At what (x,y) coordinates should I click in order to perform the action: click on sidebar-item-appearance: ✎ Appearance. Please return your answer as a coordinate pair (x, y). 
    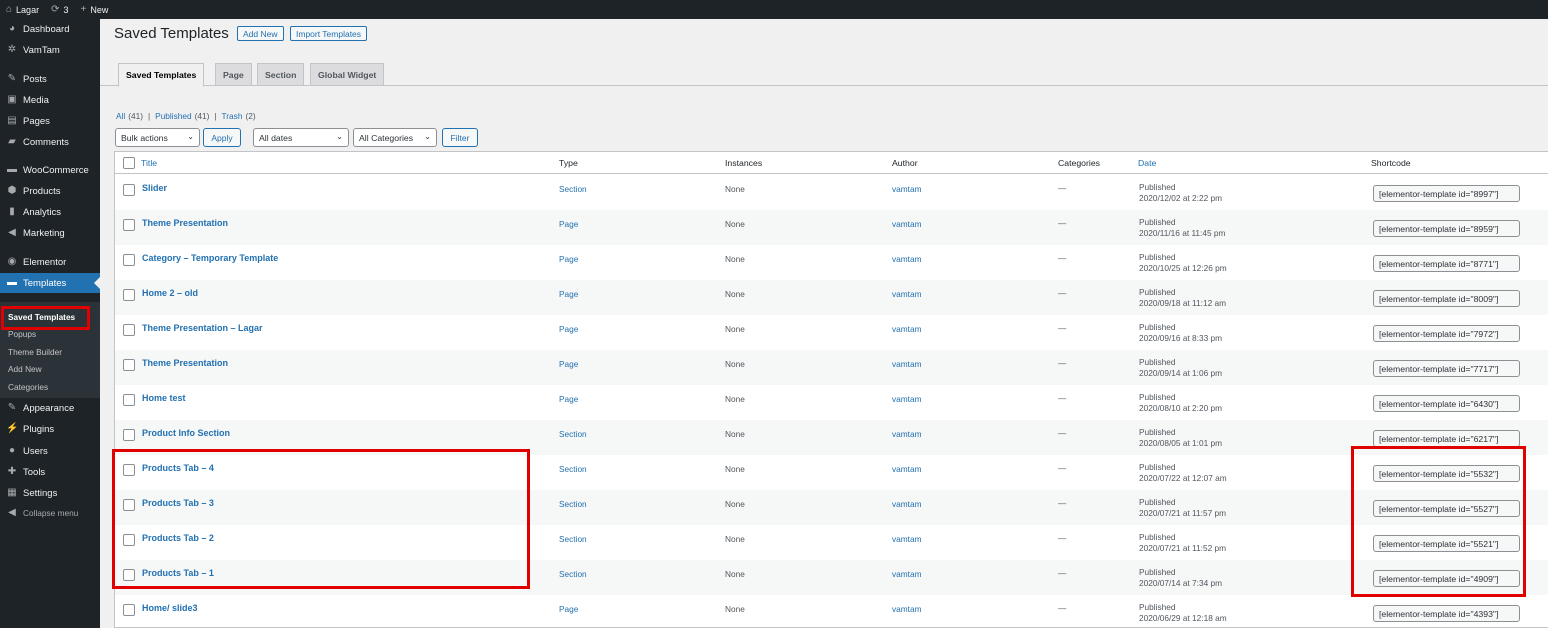
    Looking at the image, I should click on (50, 408).